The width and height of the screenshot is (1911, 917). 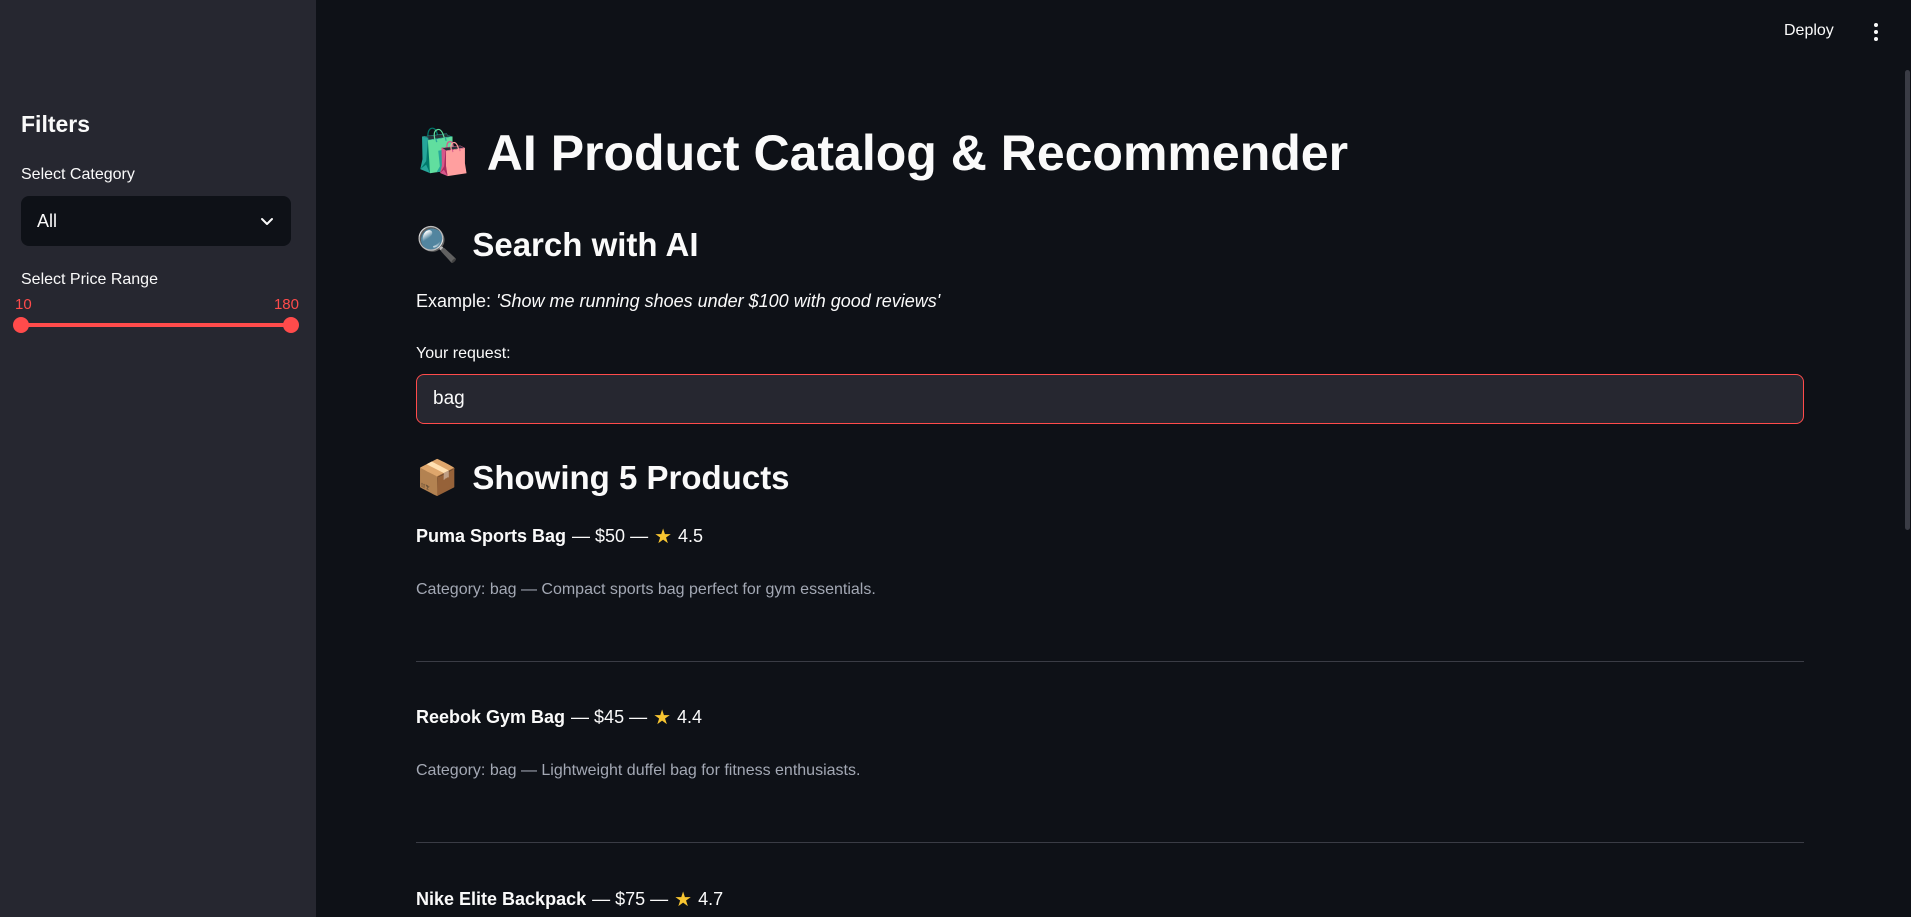 What do you see at coordinates (463, 353) in the screenshot?
I see `request-label: Your request:` at bounding box center [463, 353].